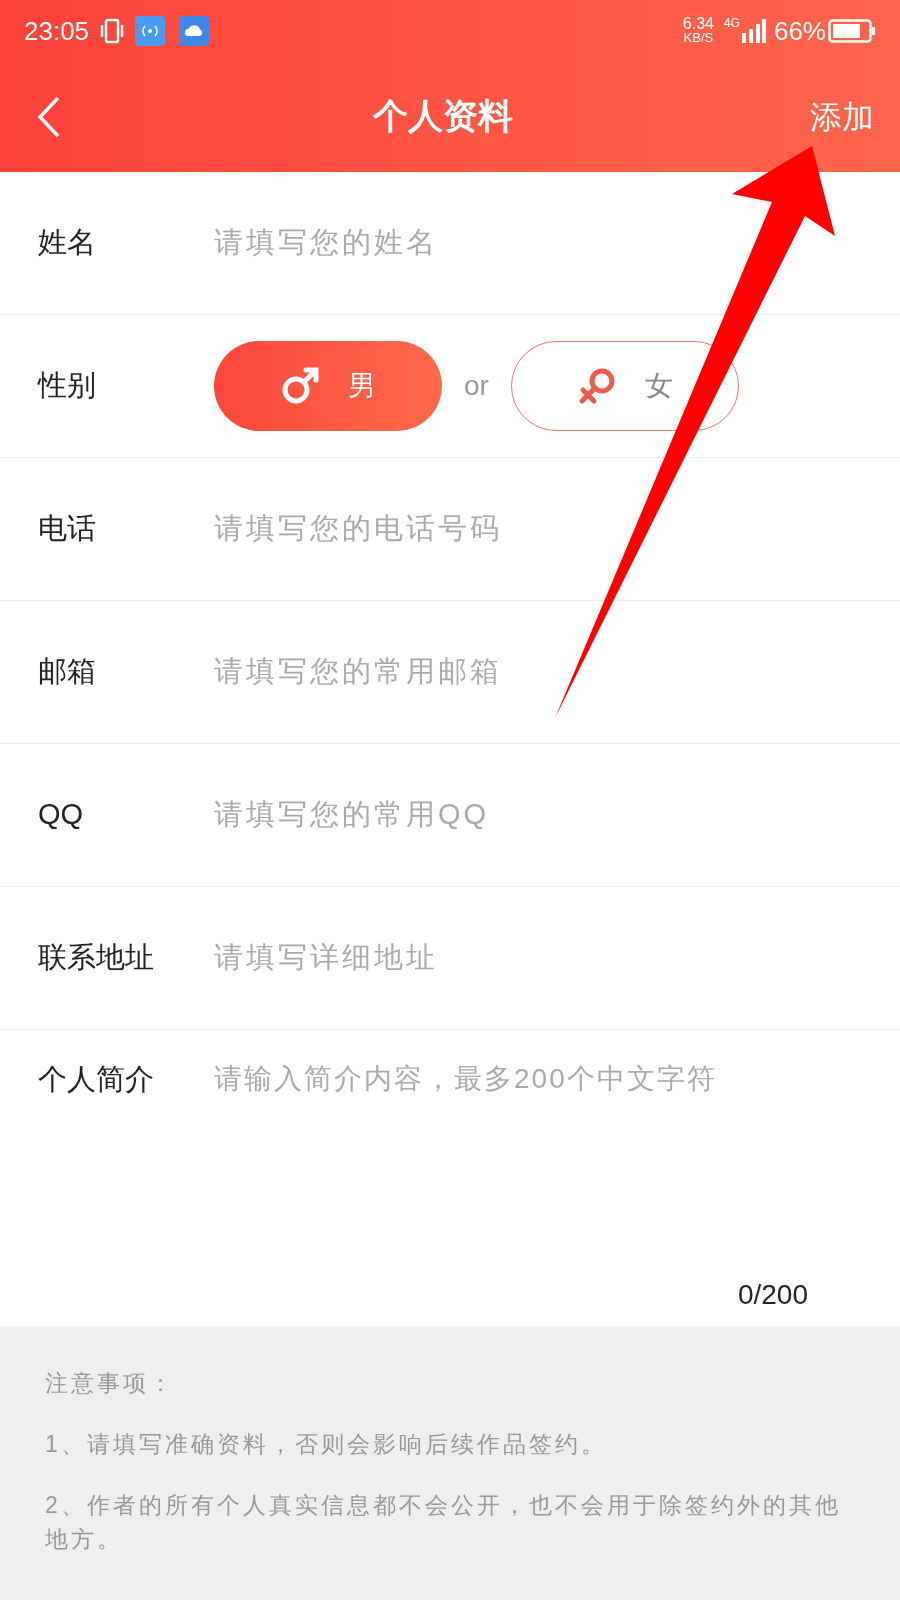 This screenshot has height=1600, width=900. Describe the element at coordinates (852, 31) in the screenshot. I see `battery-icon` at that location.